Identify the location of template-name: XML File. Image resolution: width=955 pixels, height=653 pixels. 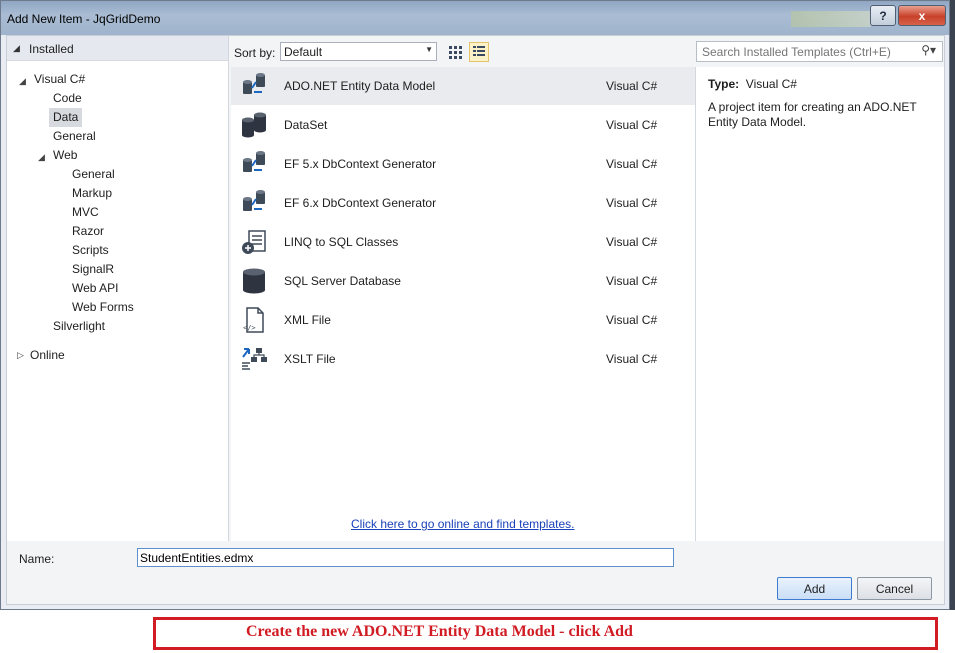
(307, 320).